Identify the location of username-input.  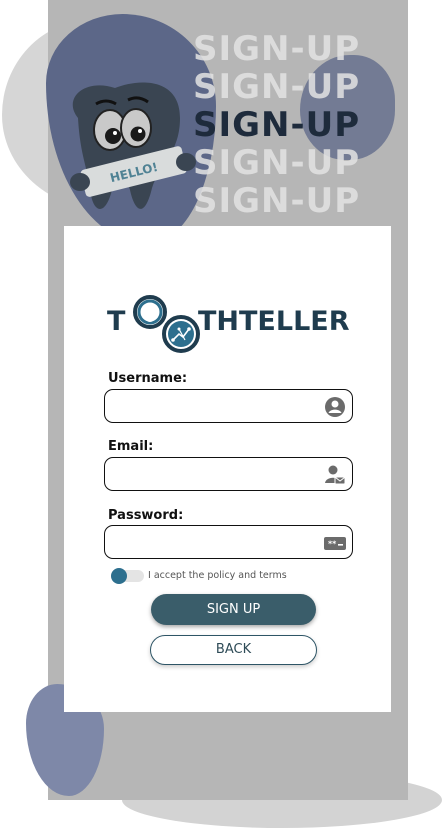
(217, 406).